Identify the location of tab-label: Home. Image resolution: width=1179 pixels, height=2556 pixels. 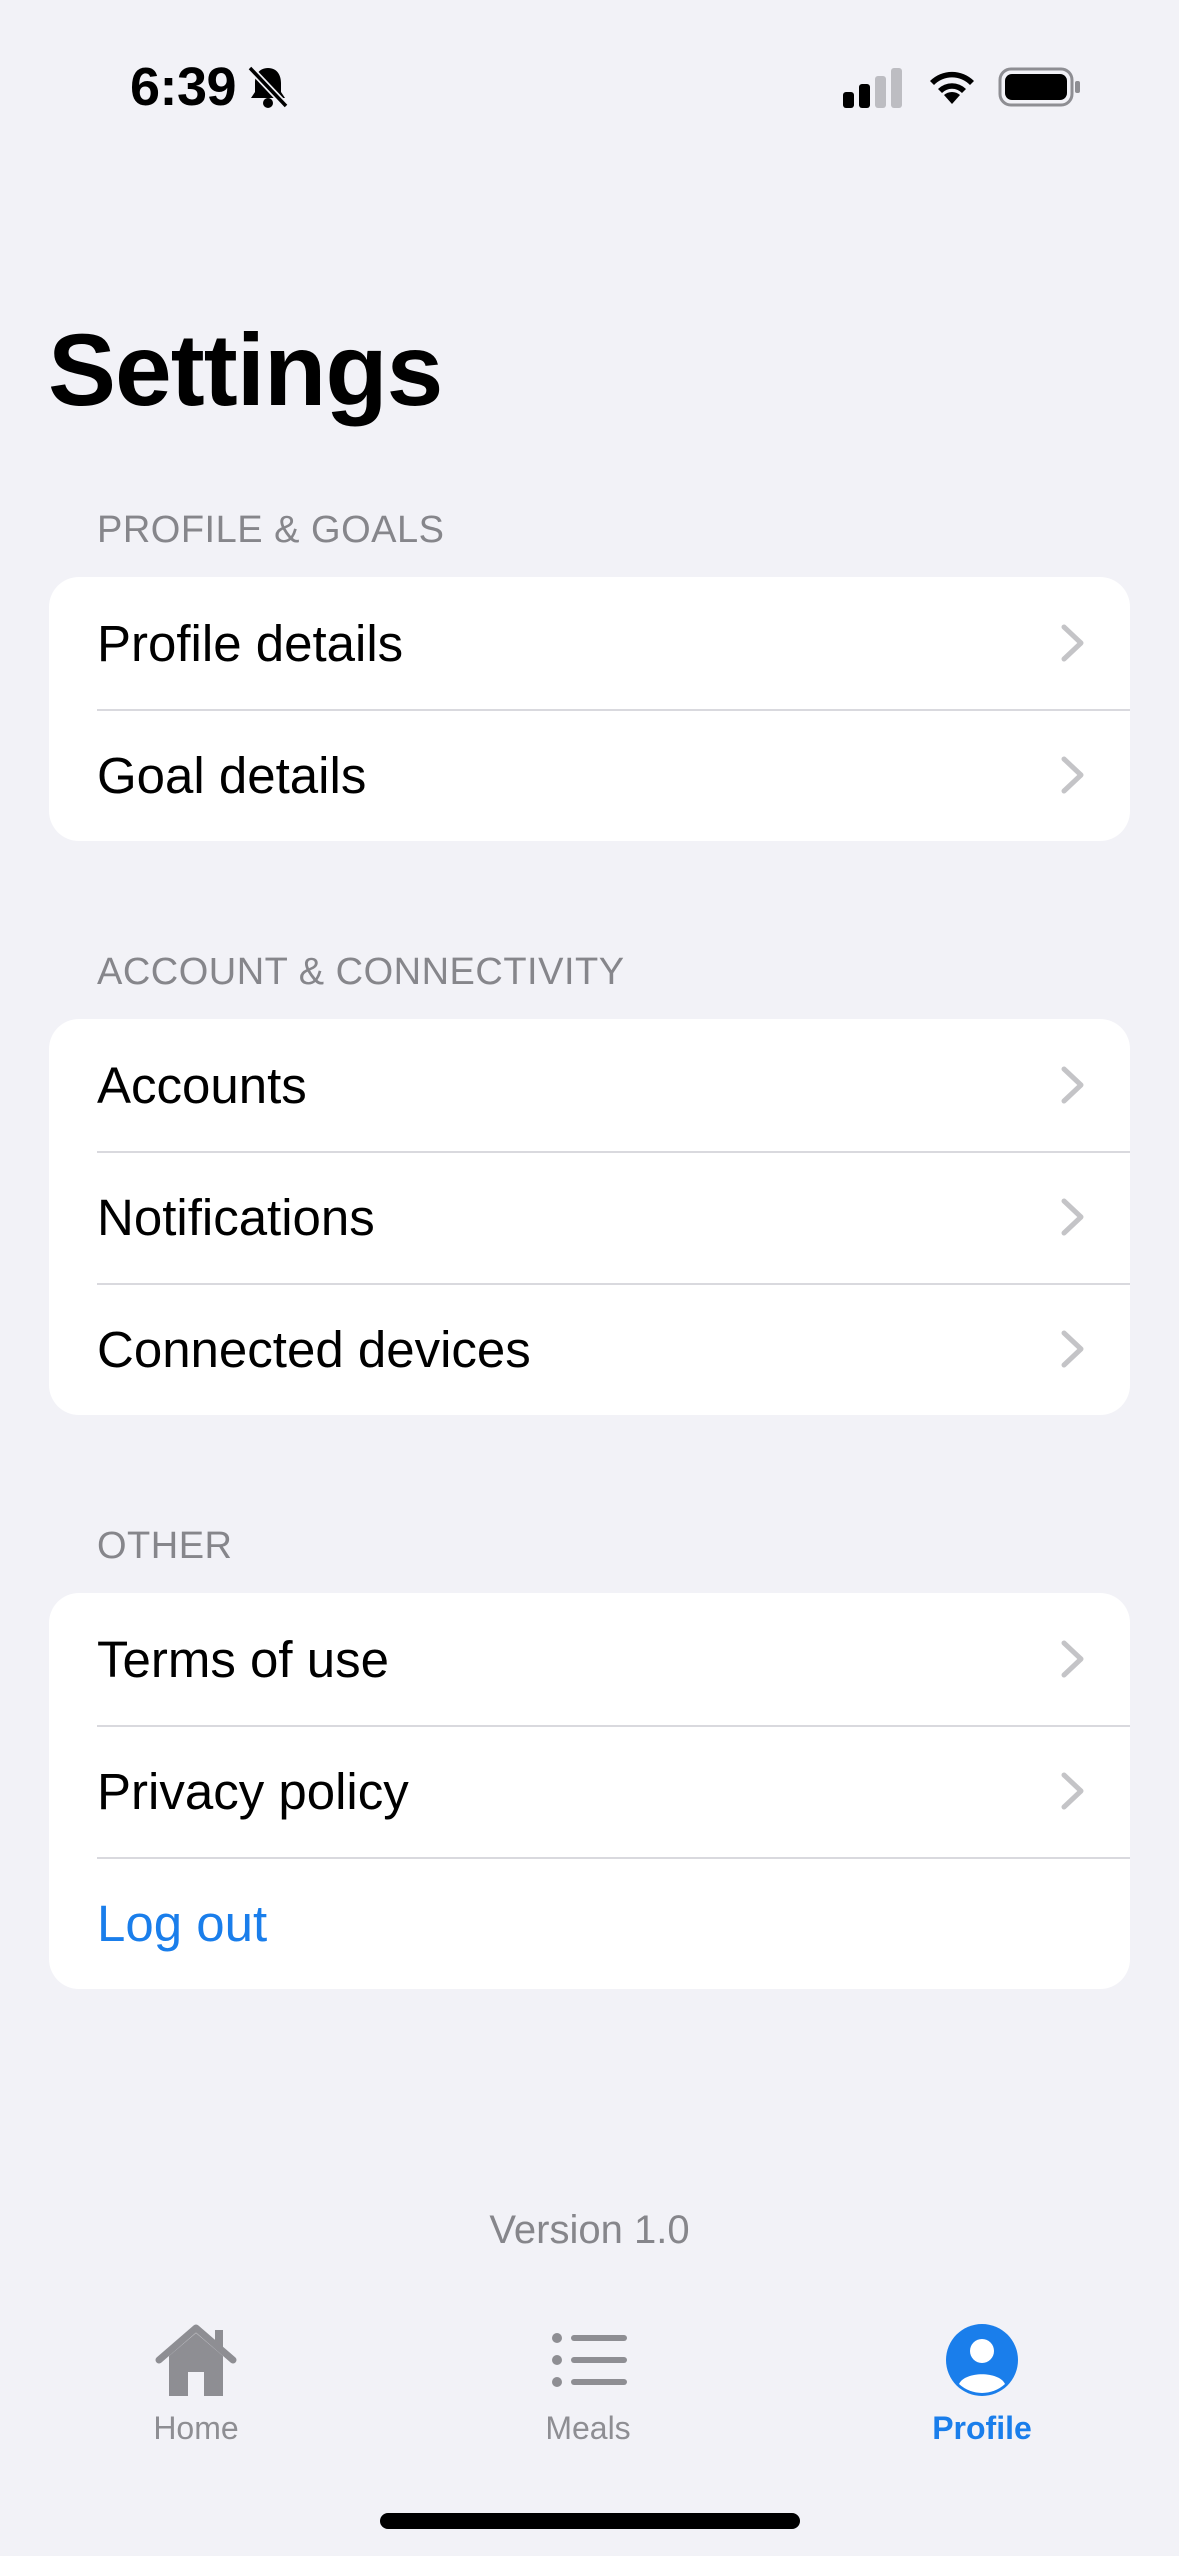
(196, 2428).